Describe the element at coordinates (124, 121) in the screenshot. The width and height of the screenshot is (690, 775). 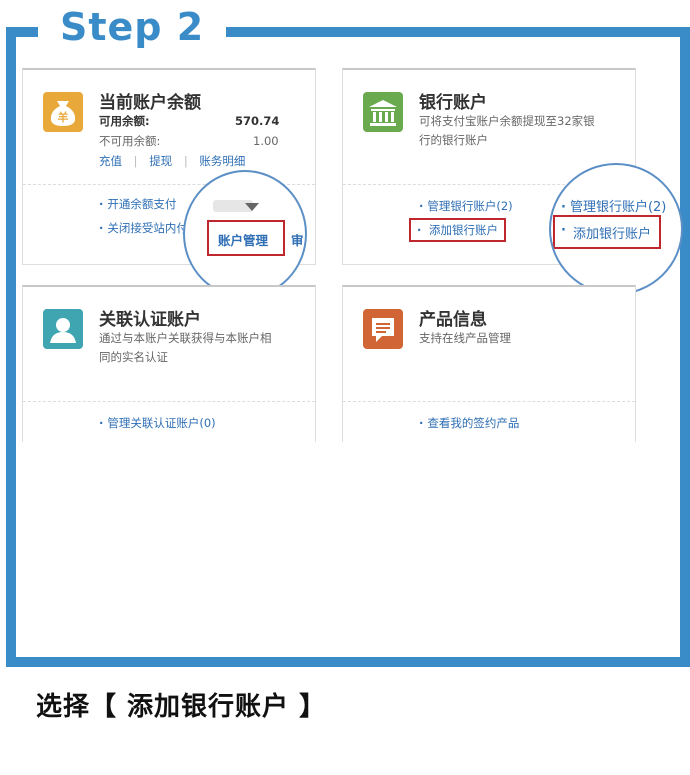
I see `available-label: 可用余额:` at that location.